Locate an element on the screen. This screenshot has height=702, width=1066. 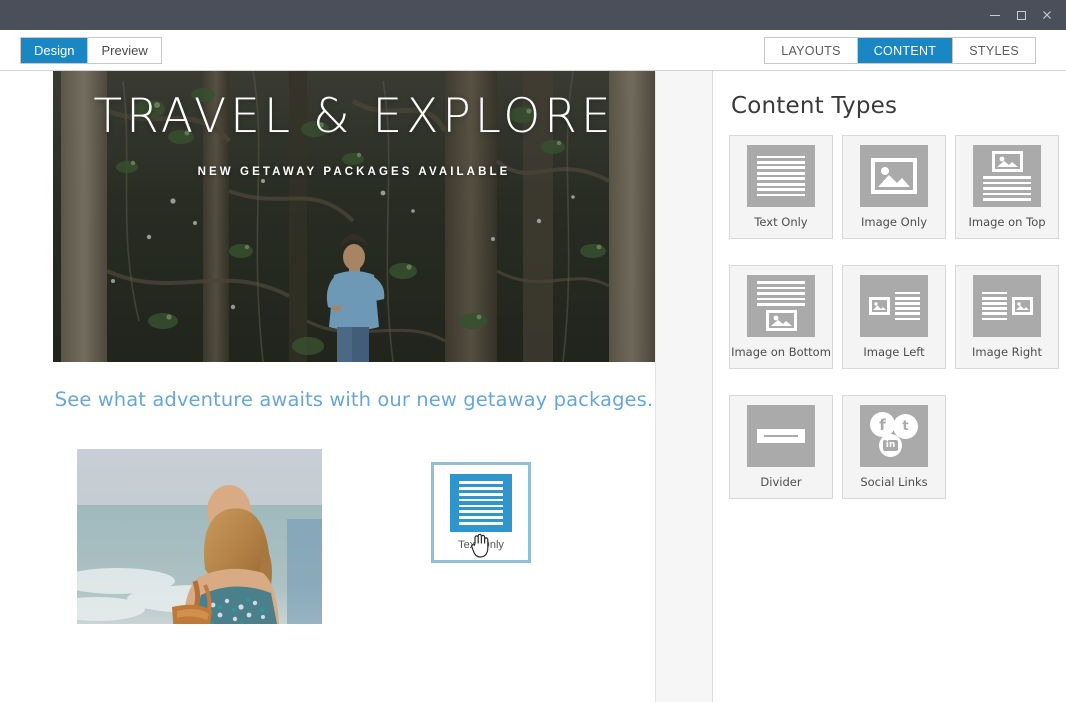
maximize-icon is located at coordinates (1021, 15).